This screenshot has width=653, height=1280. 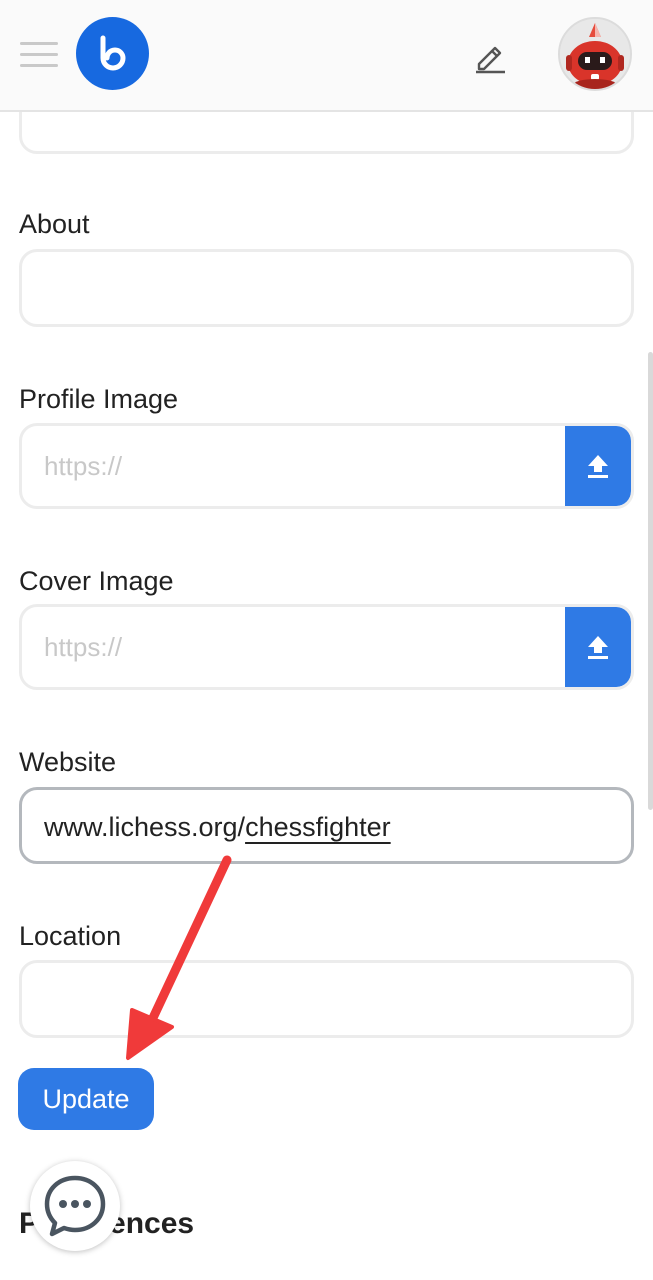 I want to click on top-bar, so click(x=326, y=56).